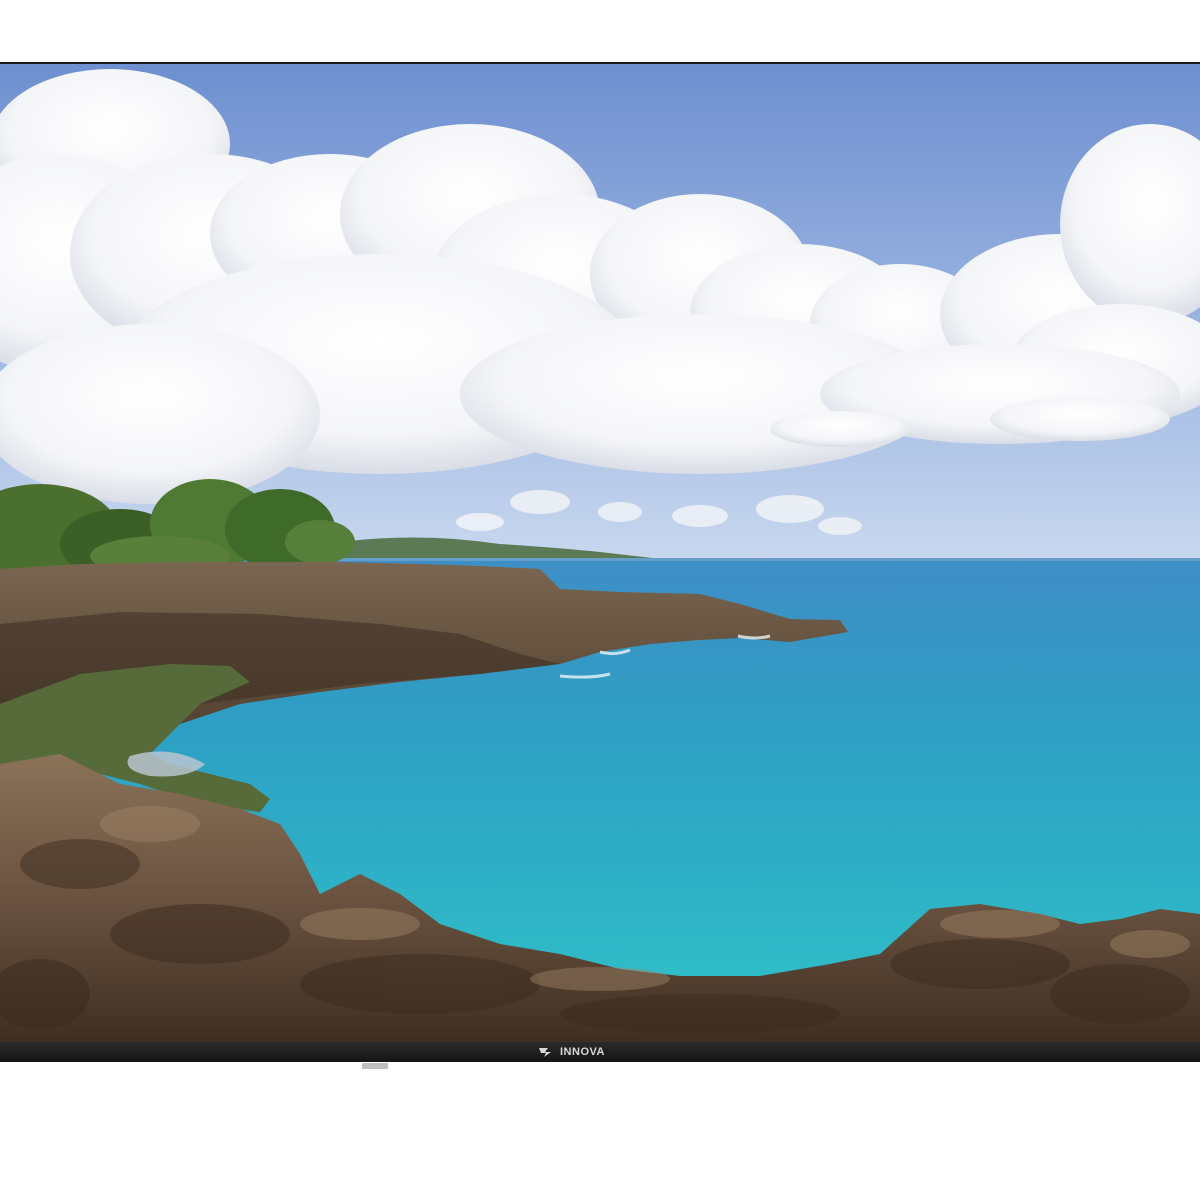  I want to click on ir-sensor, so click(375, 1066).